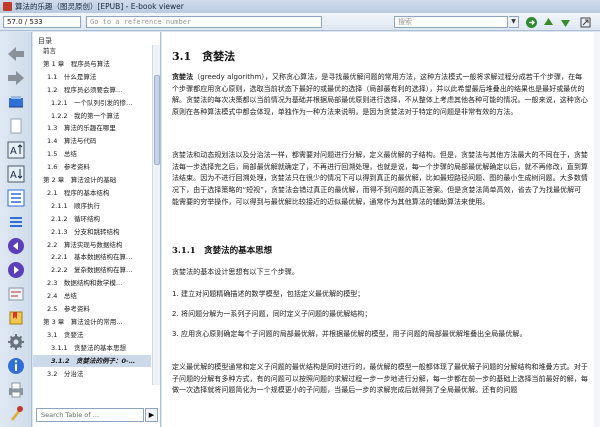 This screenshot has width=600, height=427. I want to click on toc-item: 1.4 算法与代码, so click(92, 141).